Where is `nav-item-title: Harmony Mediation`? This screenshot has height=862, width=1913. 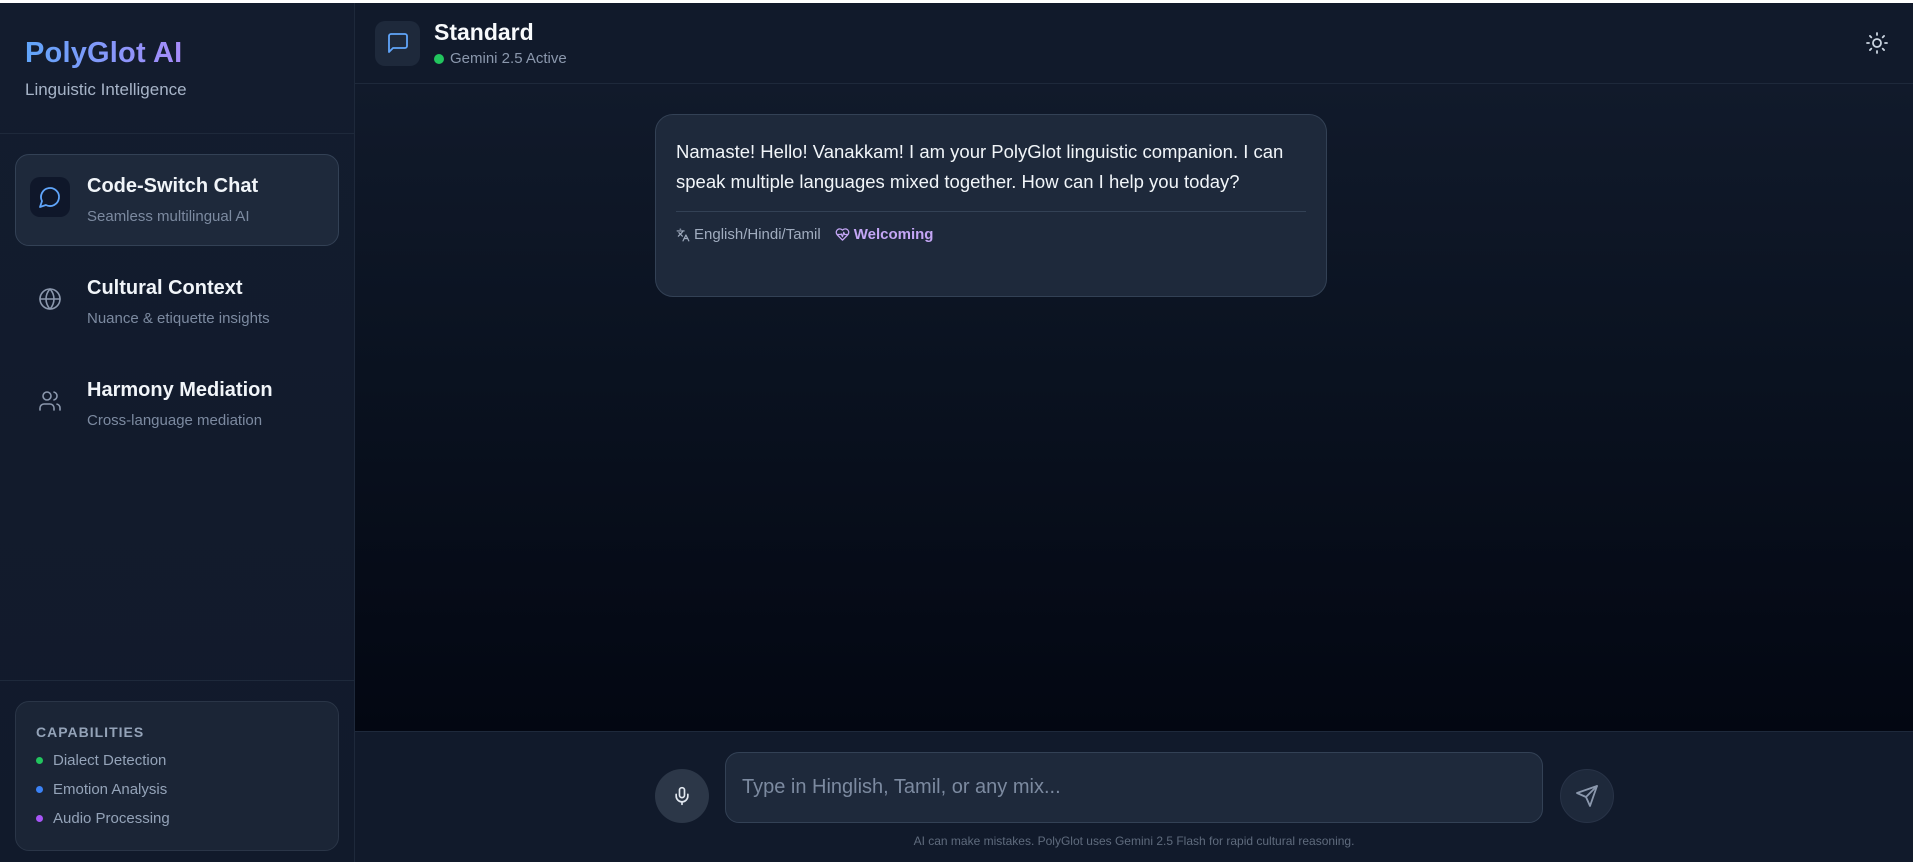
nav-item-title: Harmony Mediation is located at coordinates (180, 390).